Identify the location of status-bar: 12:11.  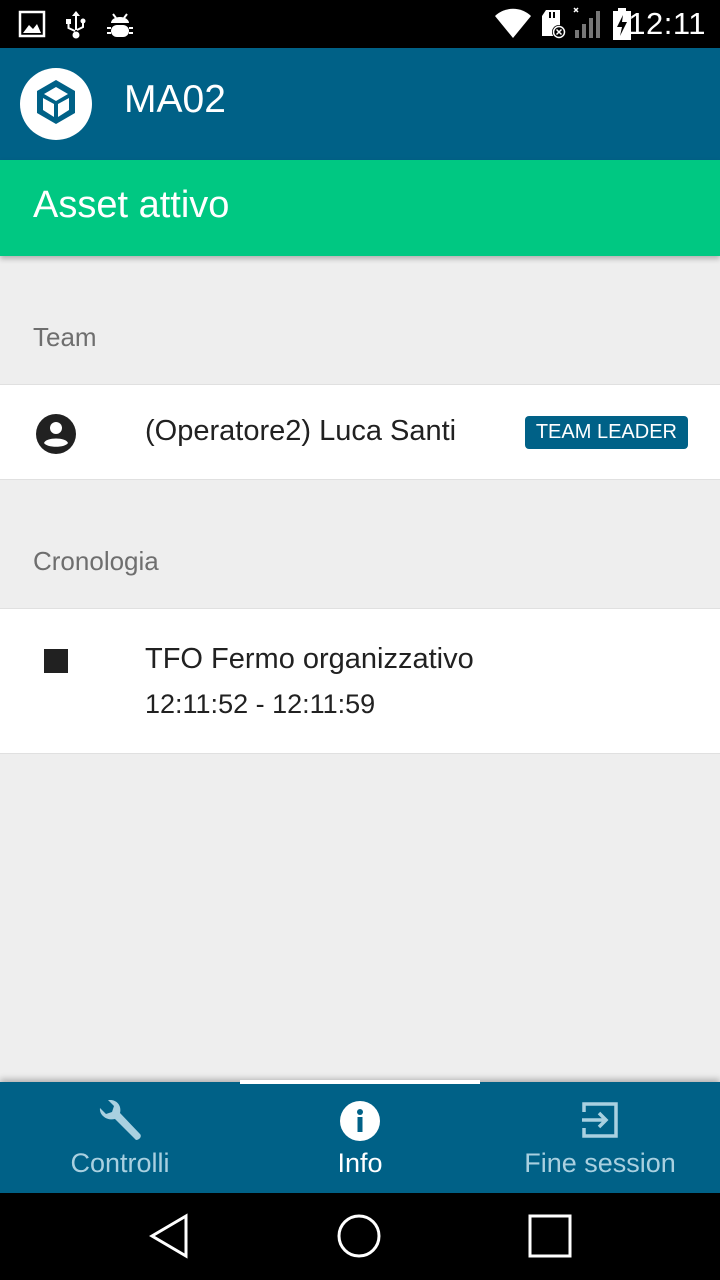
(360, 24).